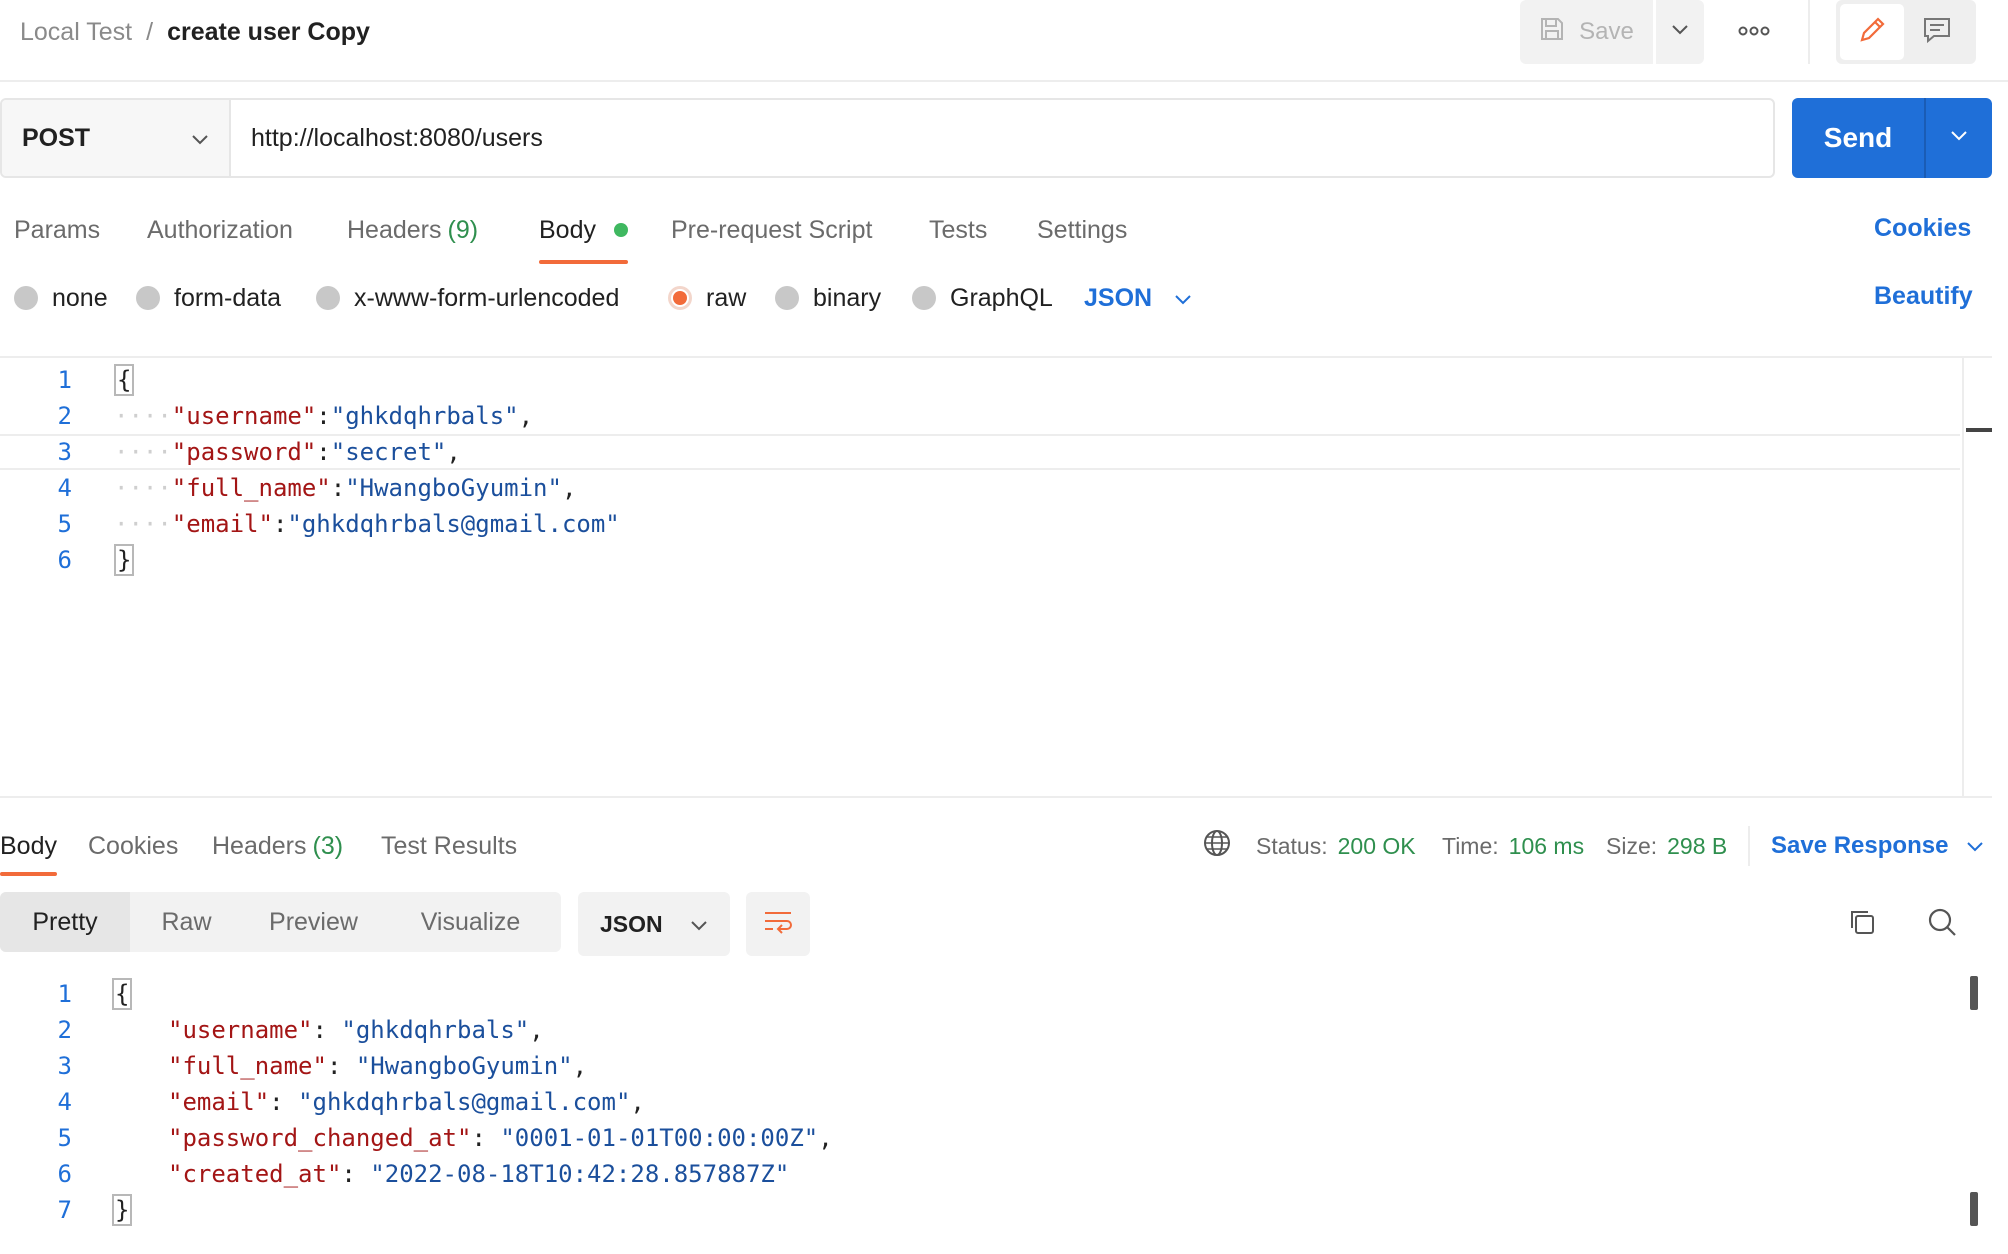  I want to click on response-tab-headers: Headers (3), so click(277, 846).